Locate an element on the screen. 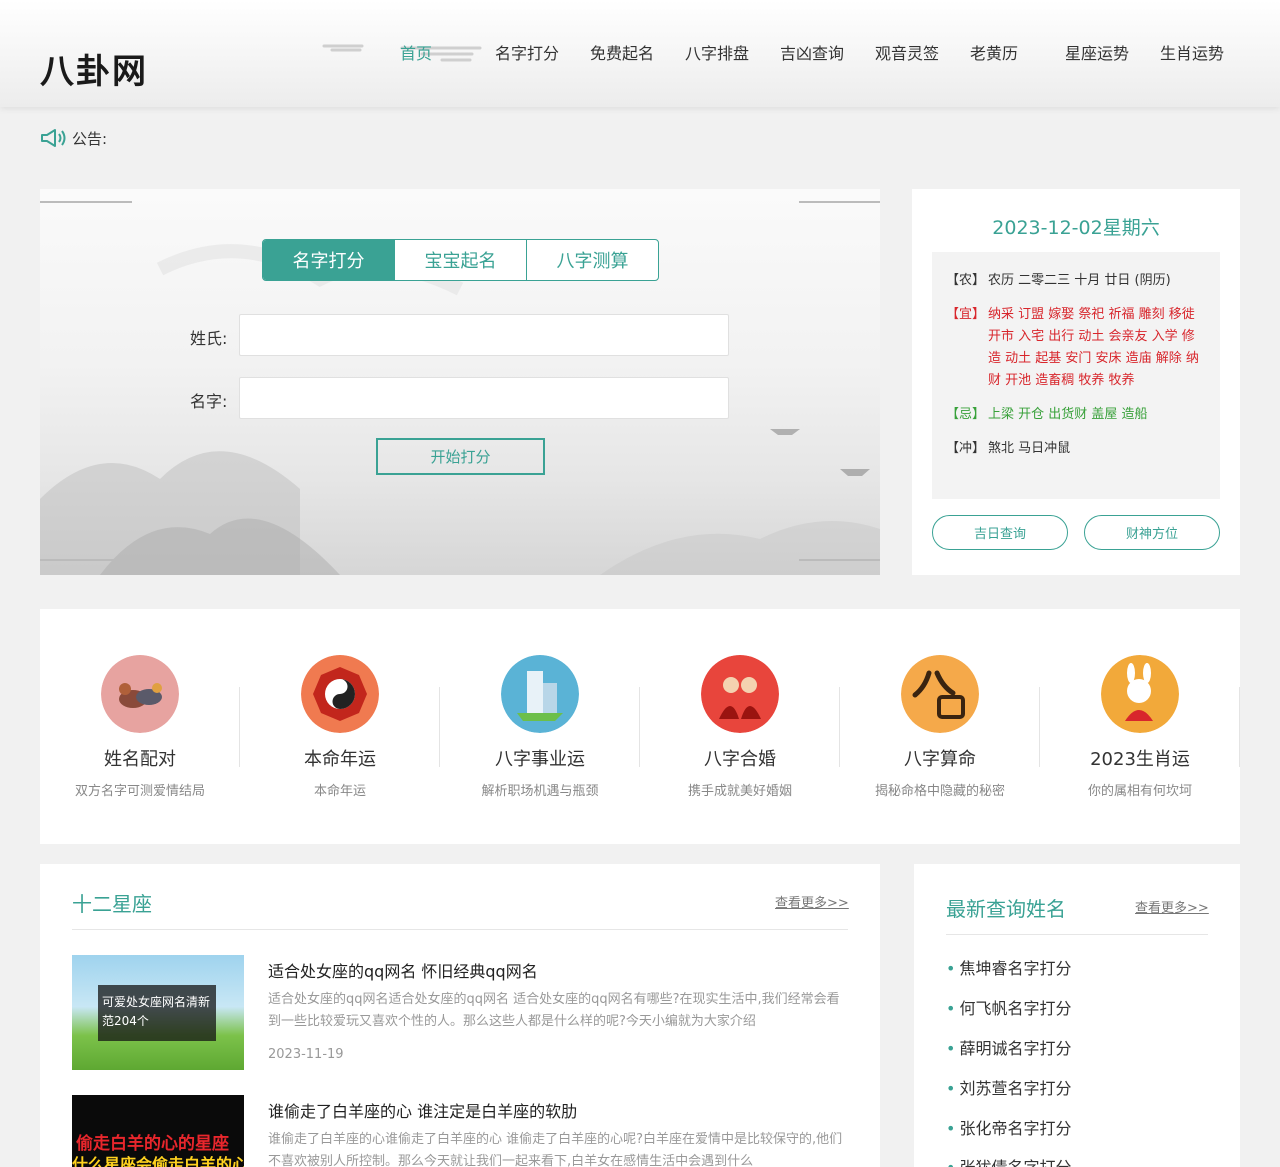 Image resolution: width=1280 pixels, height=1167 pixels. divider is located at coordinates (1239, 727).